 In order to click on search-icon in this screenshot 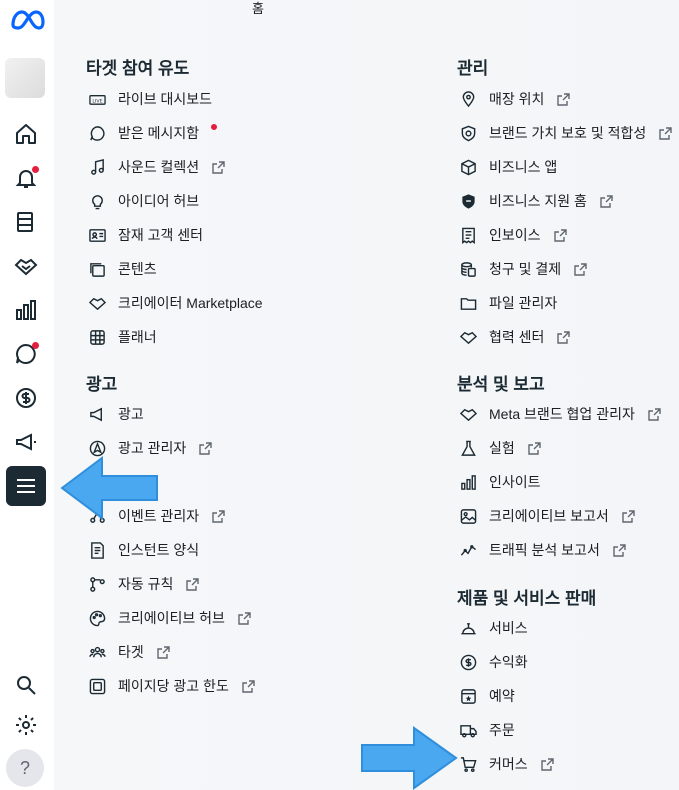, I will do `click(26, 685)`.